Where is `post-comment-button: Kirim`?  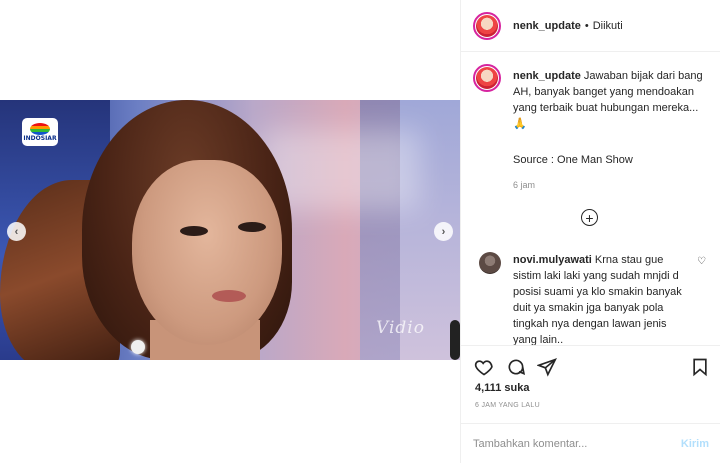
post-comment-button: Kirim is located at coordinates (695, 444).